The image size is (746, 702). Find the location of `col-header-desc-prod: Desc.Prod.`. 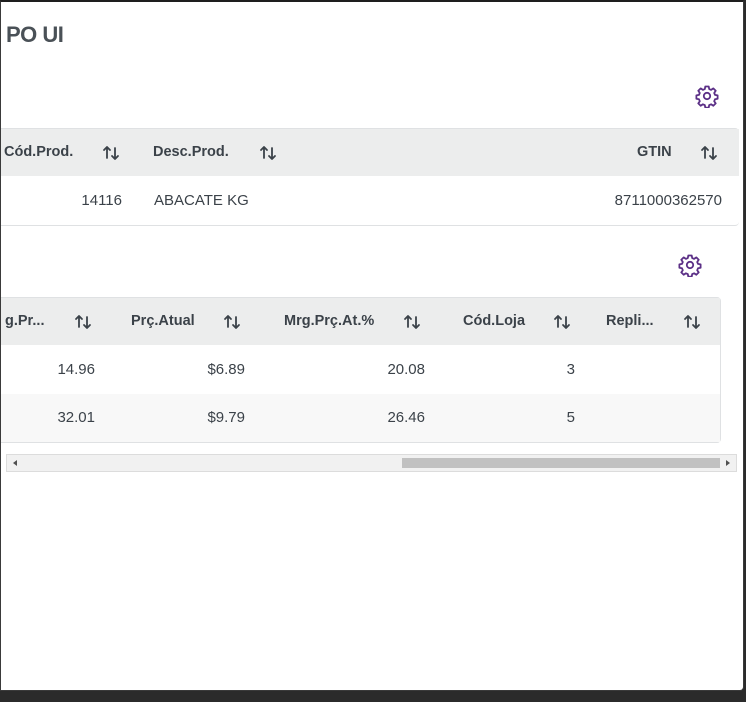

col-header-desc-prod: Desc.Prod. is located at coordinates (191, 152).